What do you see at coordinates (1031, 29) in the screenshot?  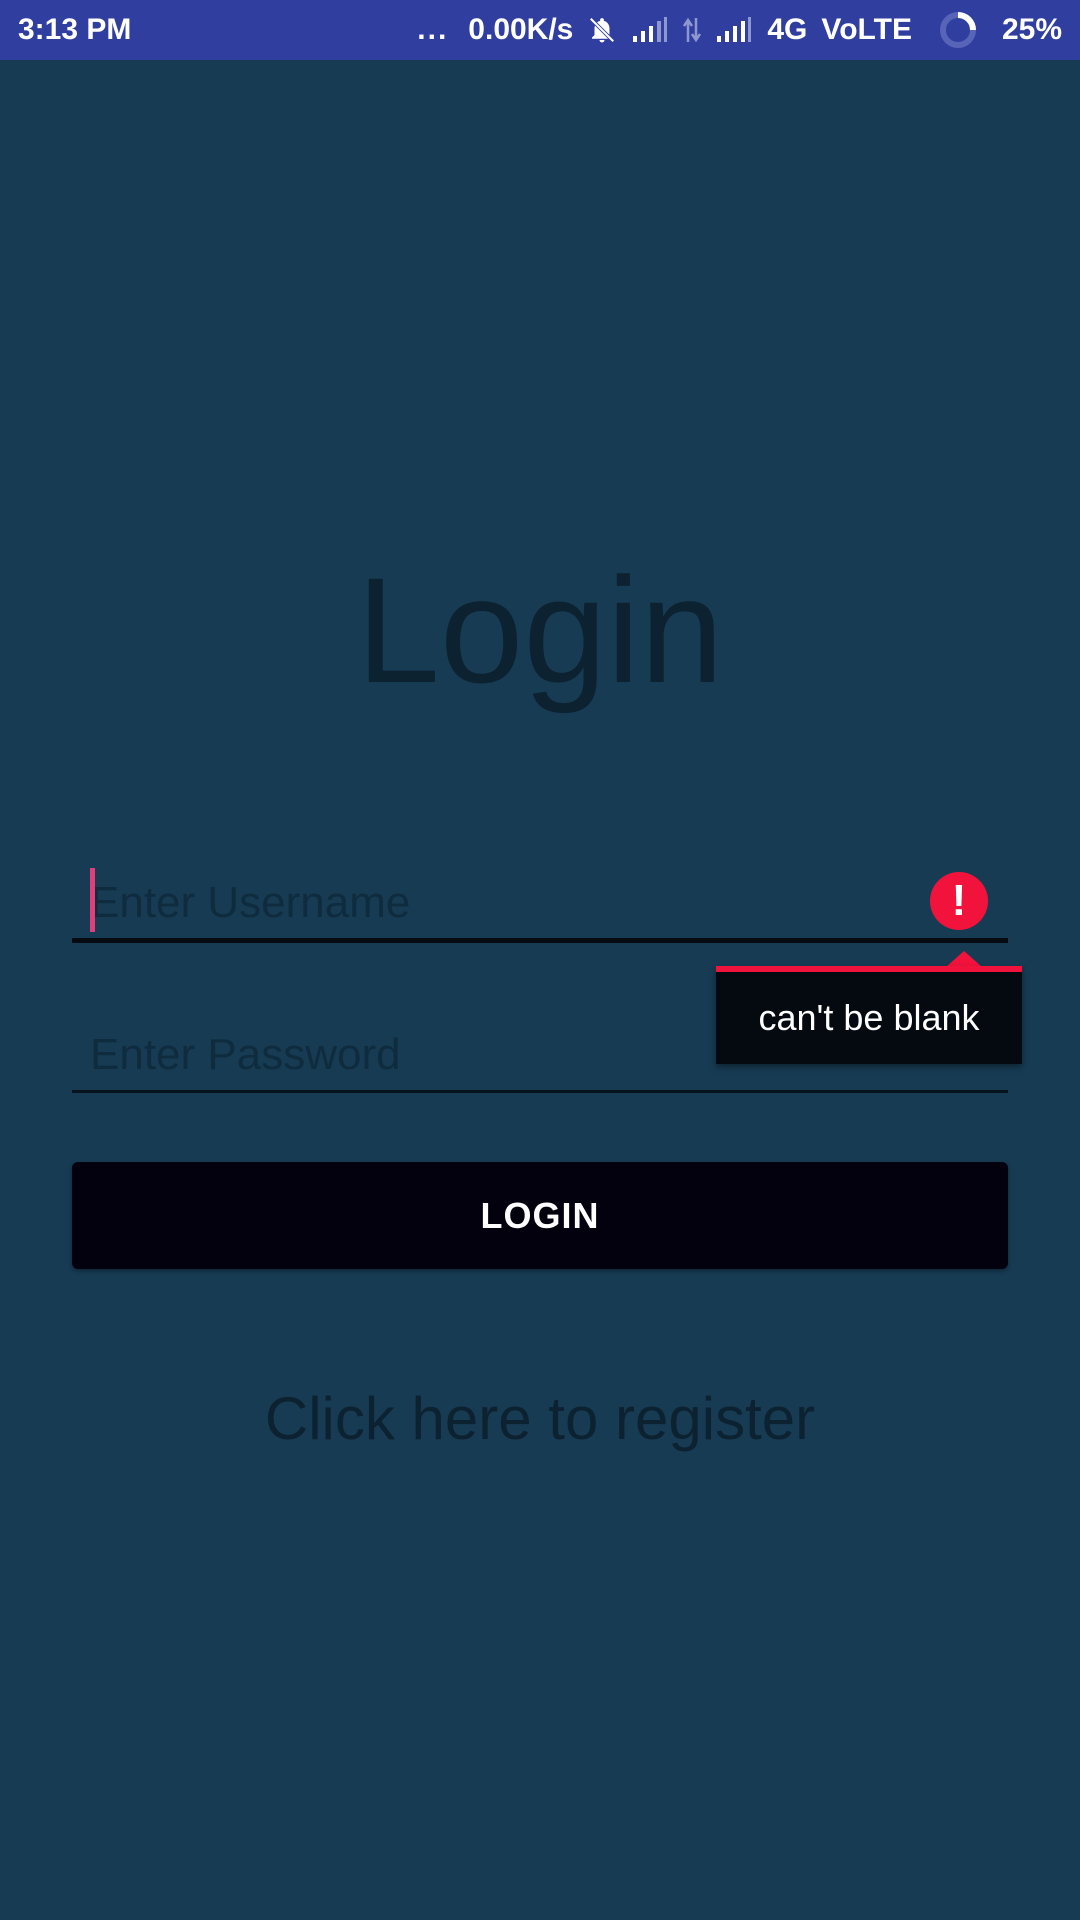 I see `battery-percent: 25%` at bounding box center [1031, 29].